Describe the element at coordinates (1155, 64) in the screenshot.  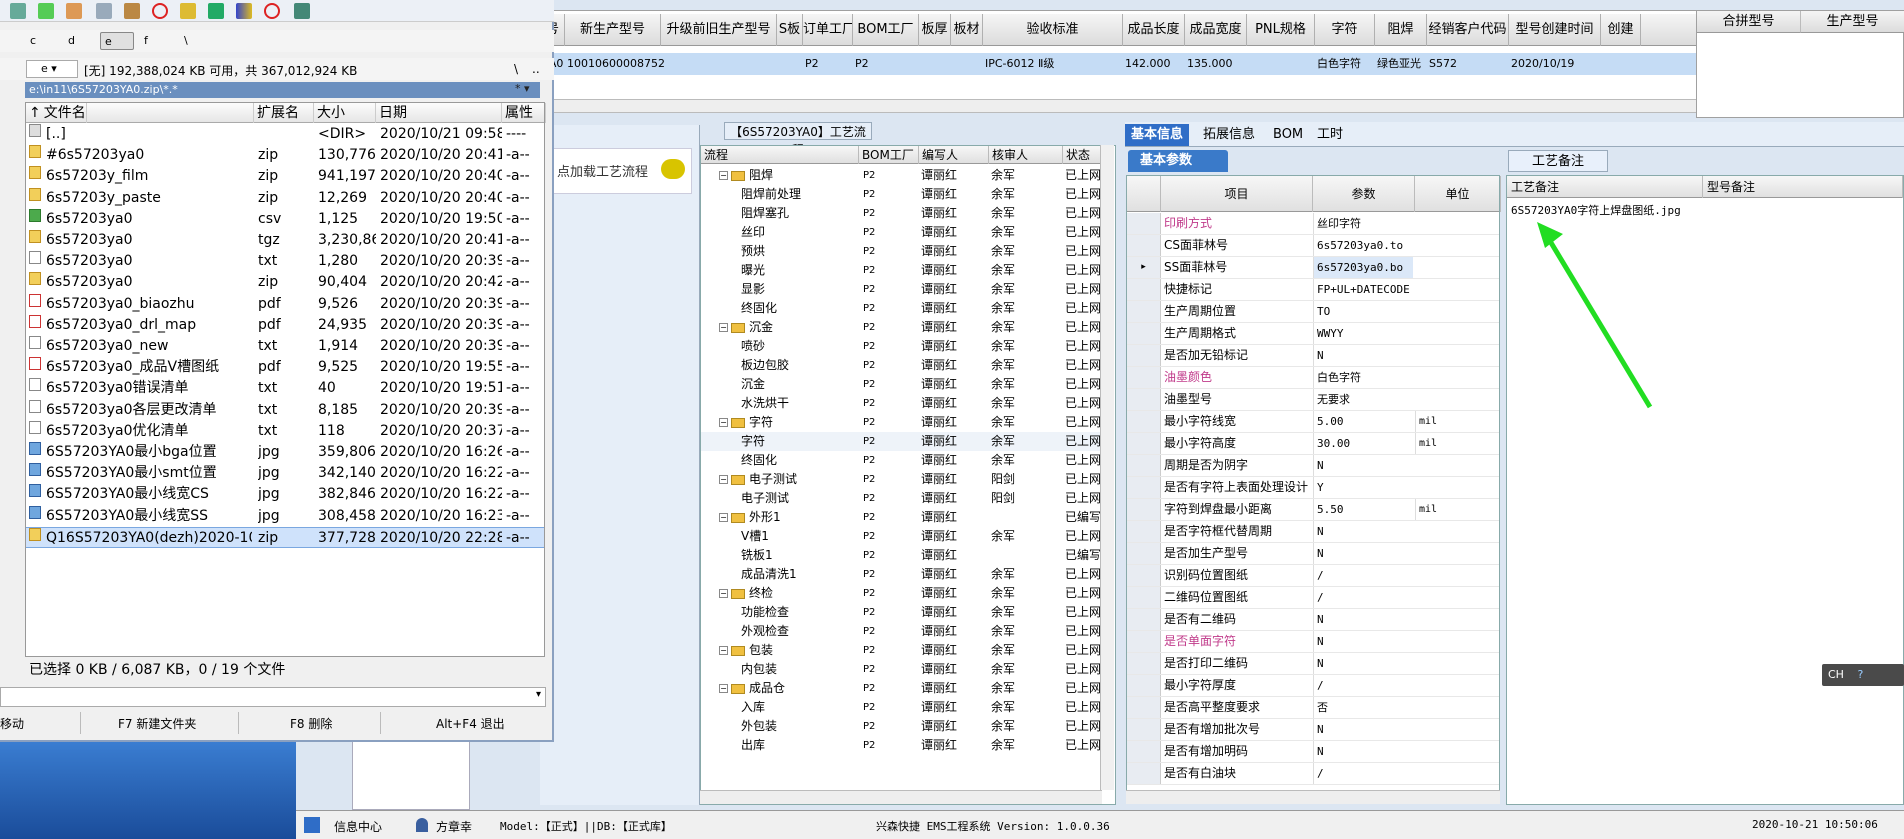
I see `product-grid-cell-9: 142.000` at that location.